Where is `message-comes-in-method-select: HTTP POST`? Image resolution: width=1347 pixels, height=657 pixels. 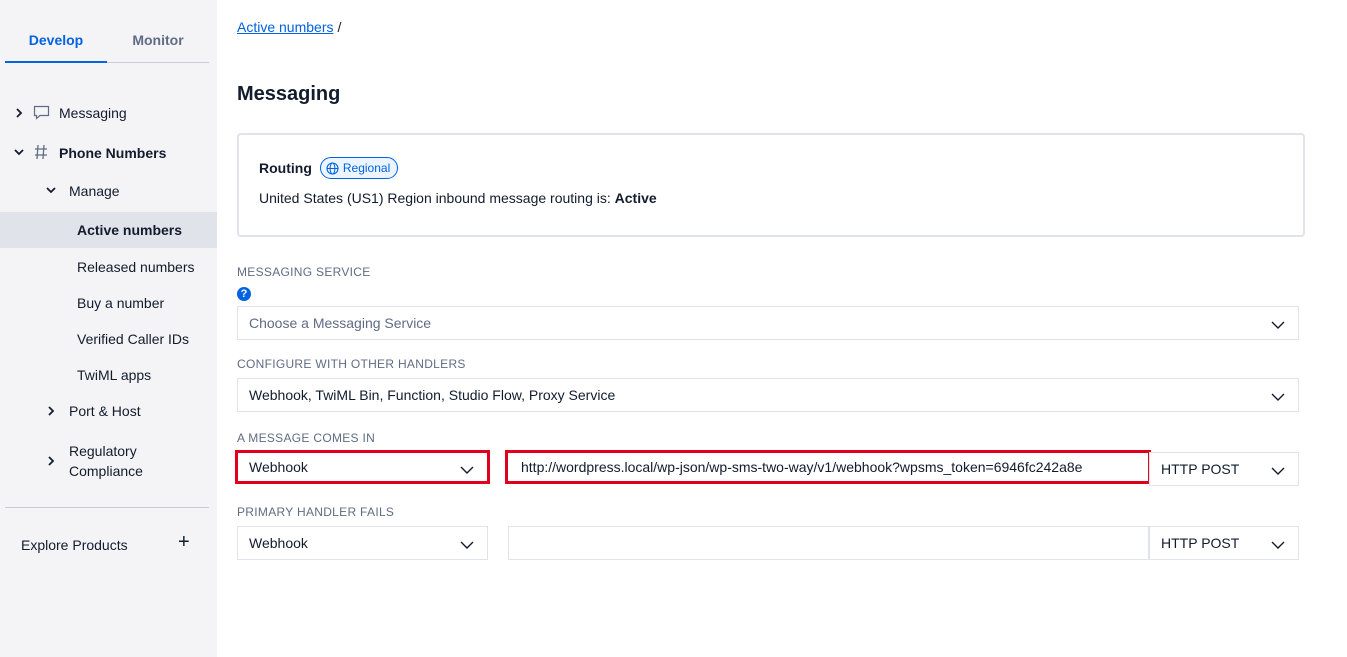
message-comes-in-method-select: HTTP POST is located at coordinates (1224, 469).